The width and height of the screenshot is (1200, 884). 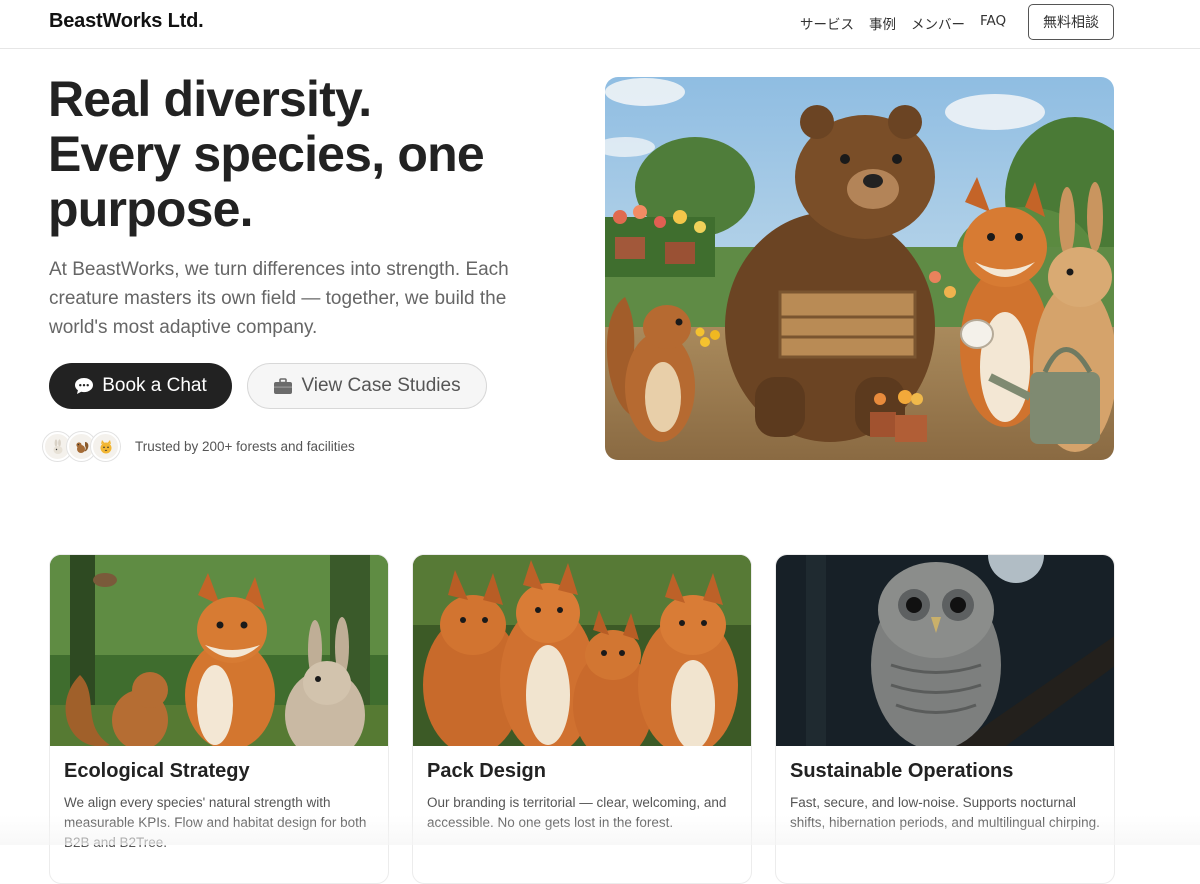 I want to click on card-title: Ecological Strategy, so click(x=157, y=771).